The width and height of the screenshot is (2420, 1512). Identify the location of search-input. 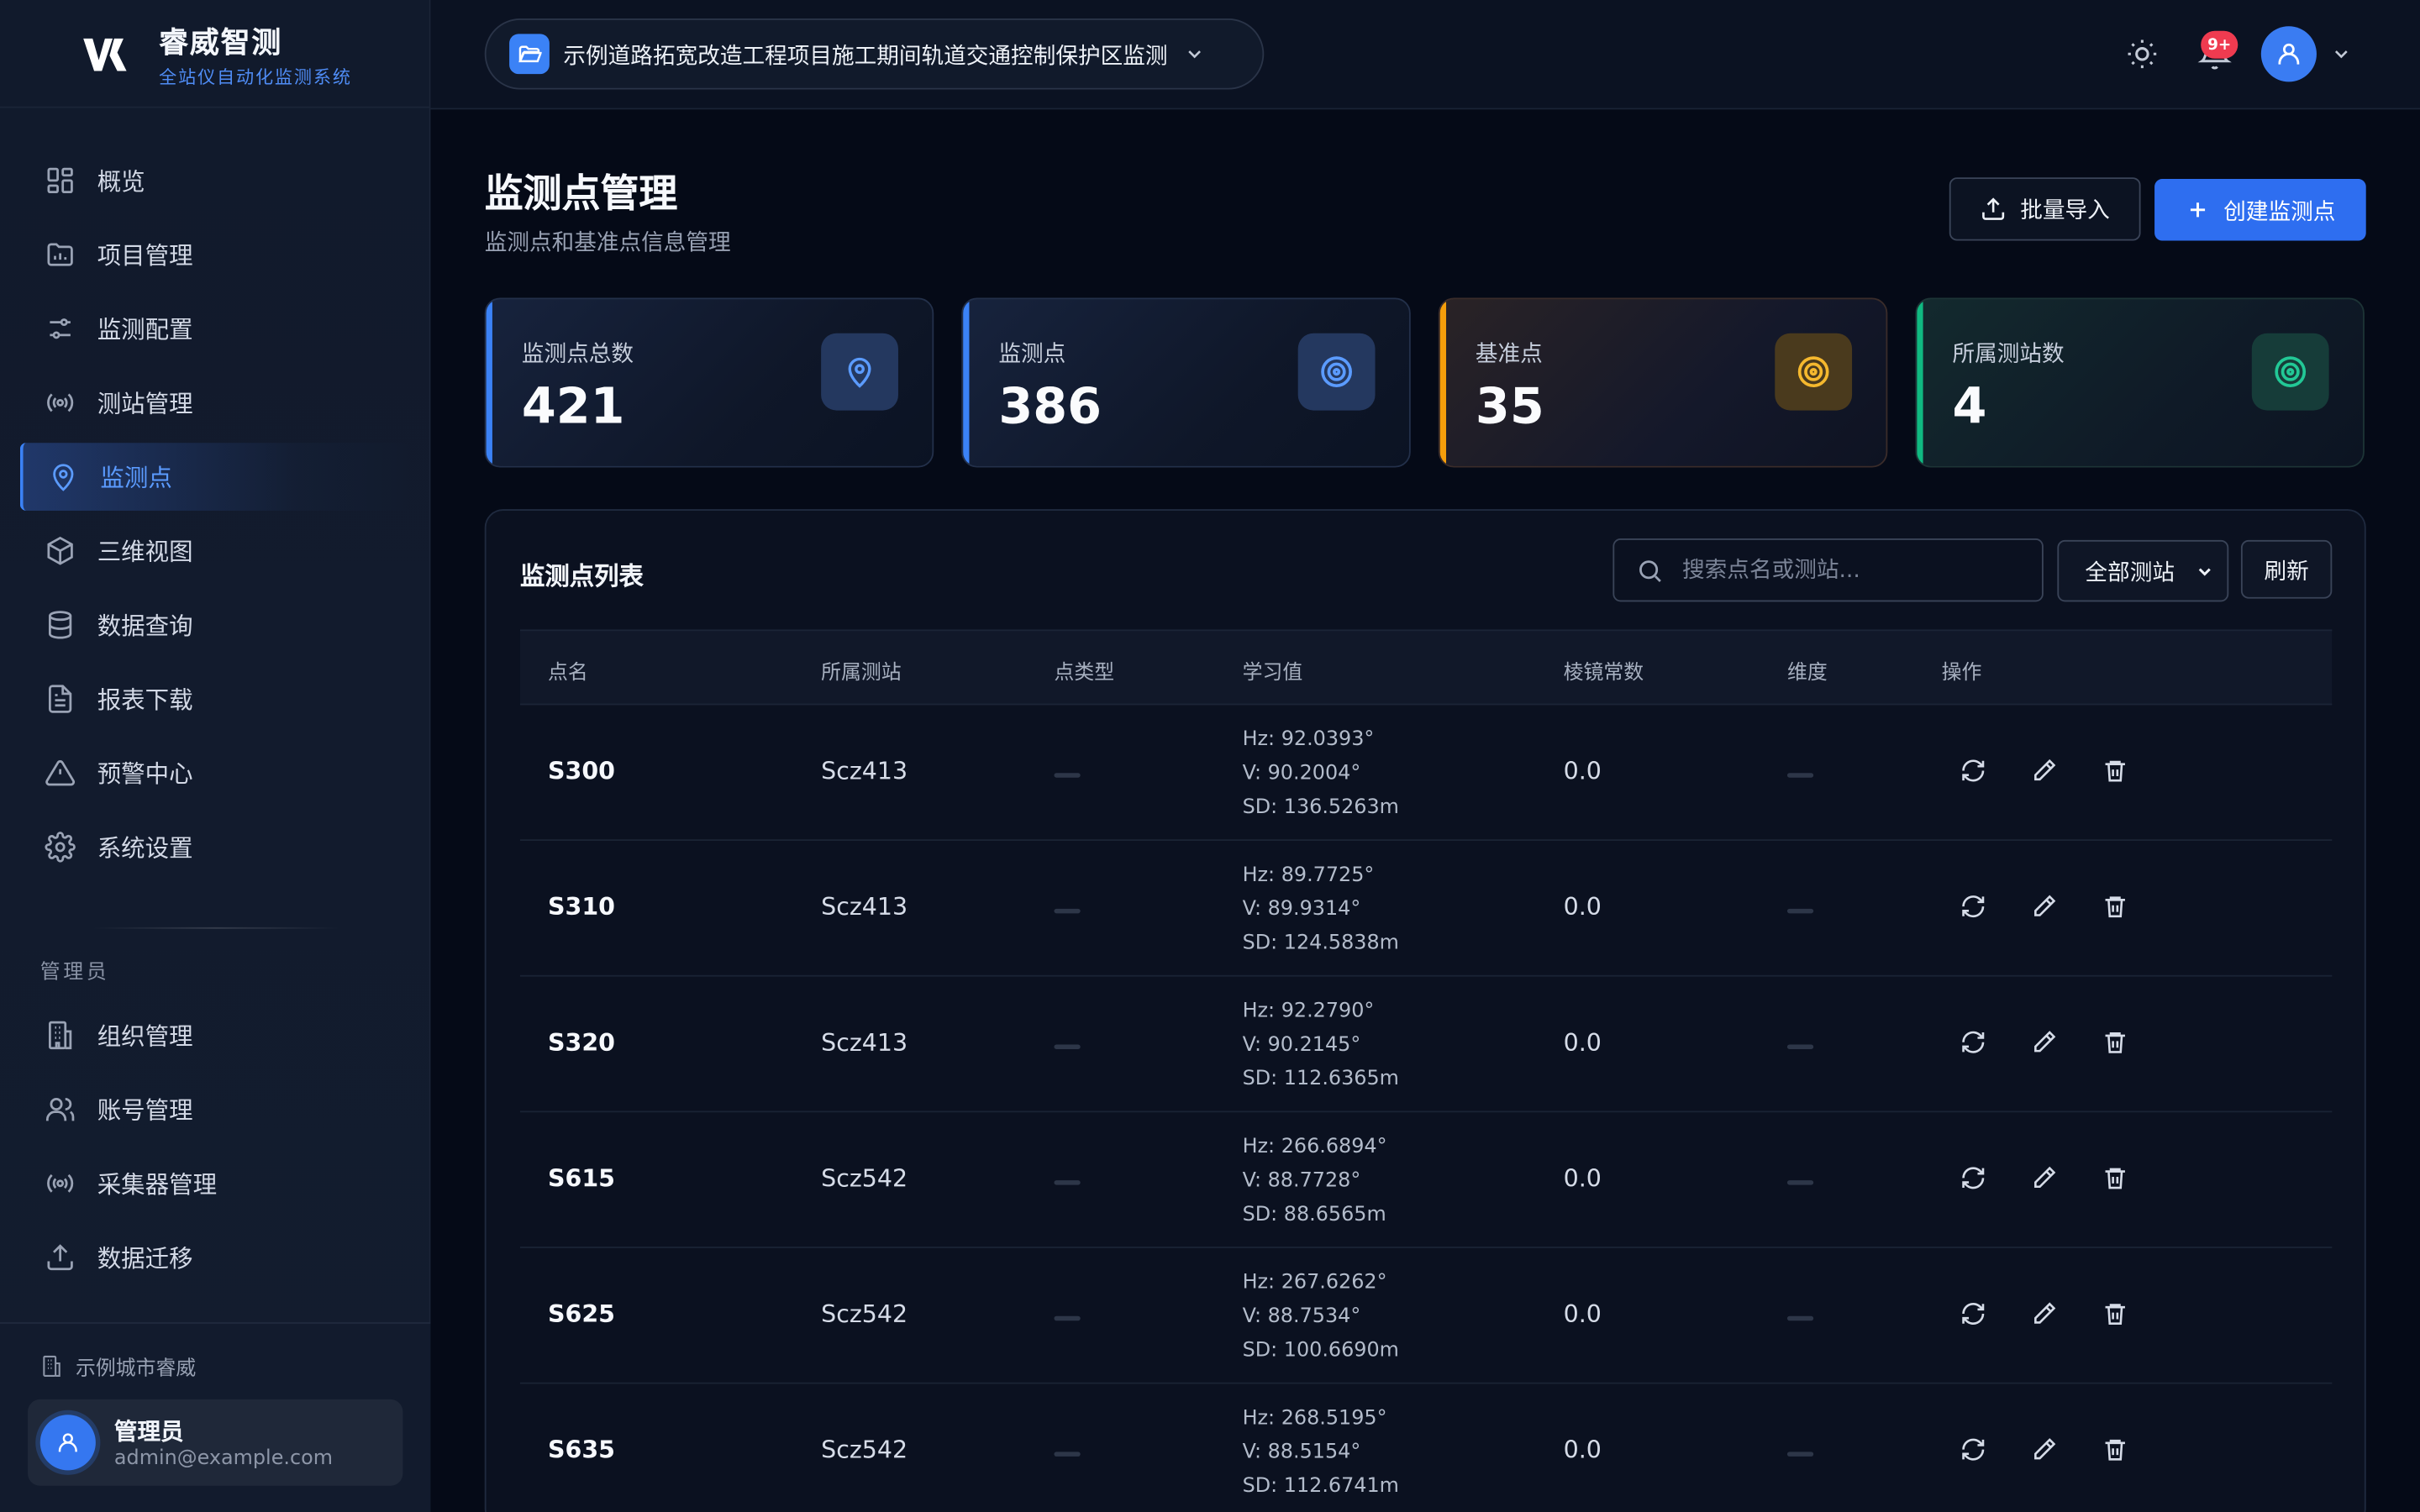
(1845, 570).